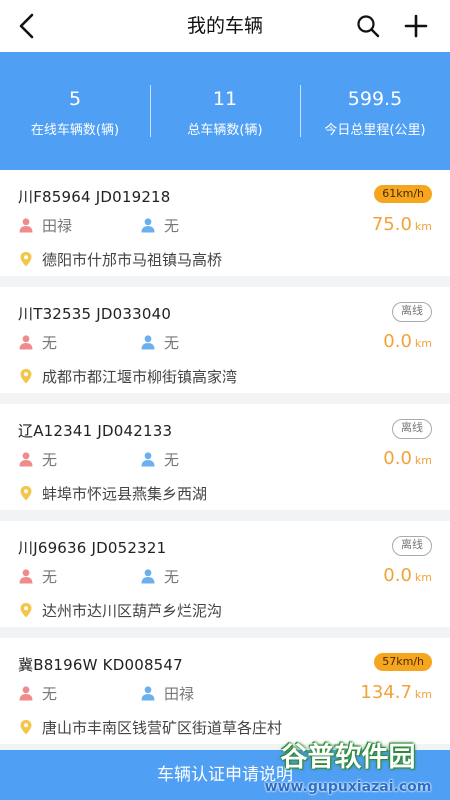 This screenshot has width=450, height=800. I want to click on mileage-number: 134.7, so click(386, 692).